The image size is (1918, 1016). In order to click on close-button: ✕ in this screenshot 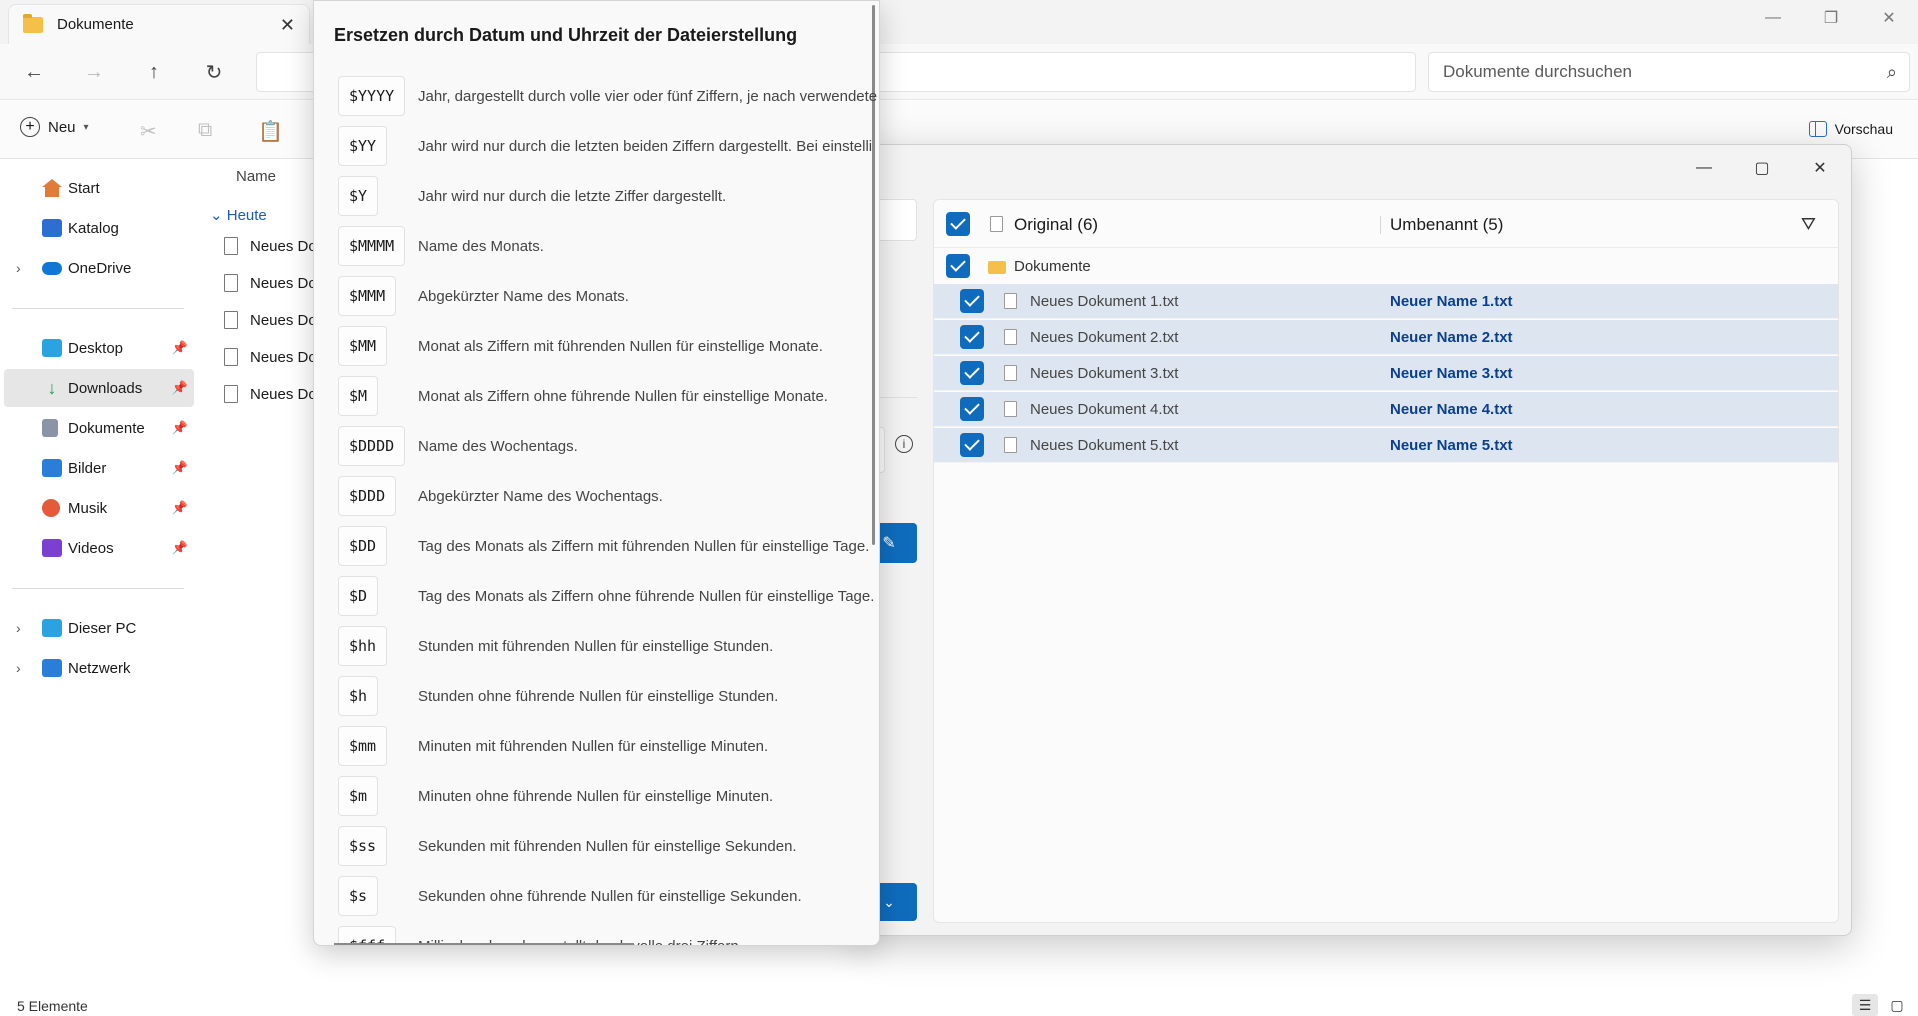, I will do `click(1820, 168)`.